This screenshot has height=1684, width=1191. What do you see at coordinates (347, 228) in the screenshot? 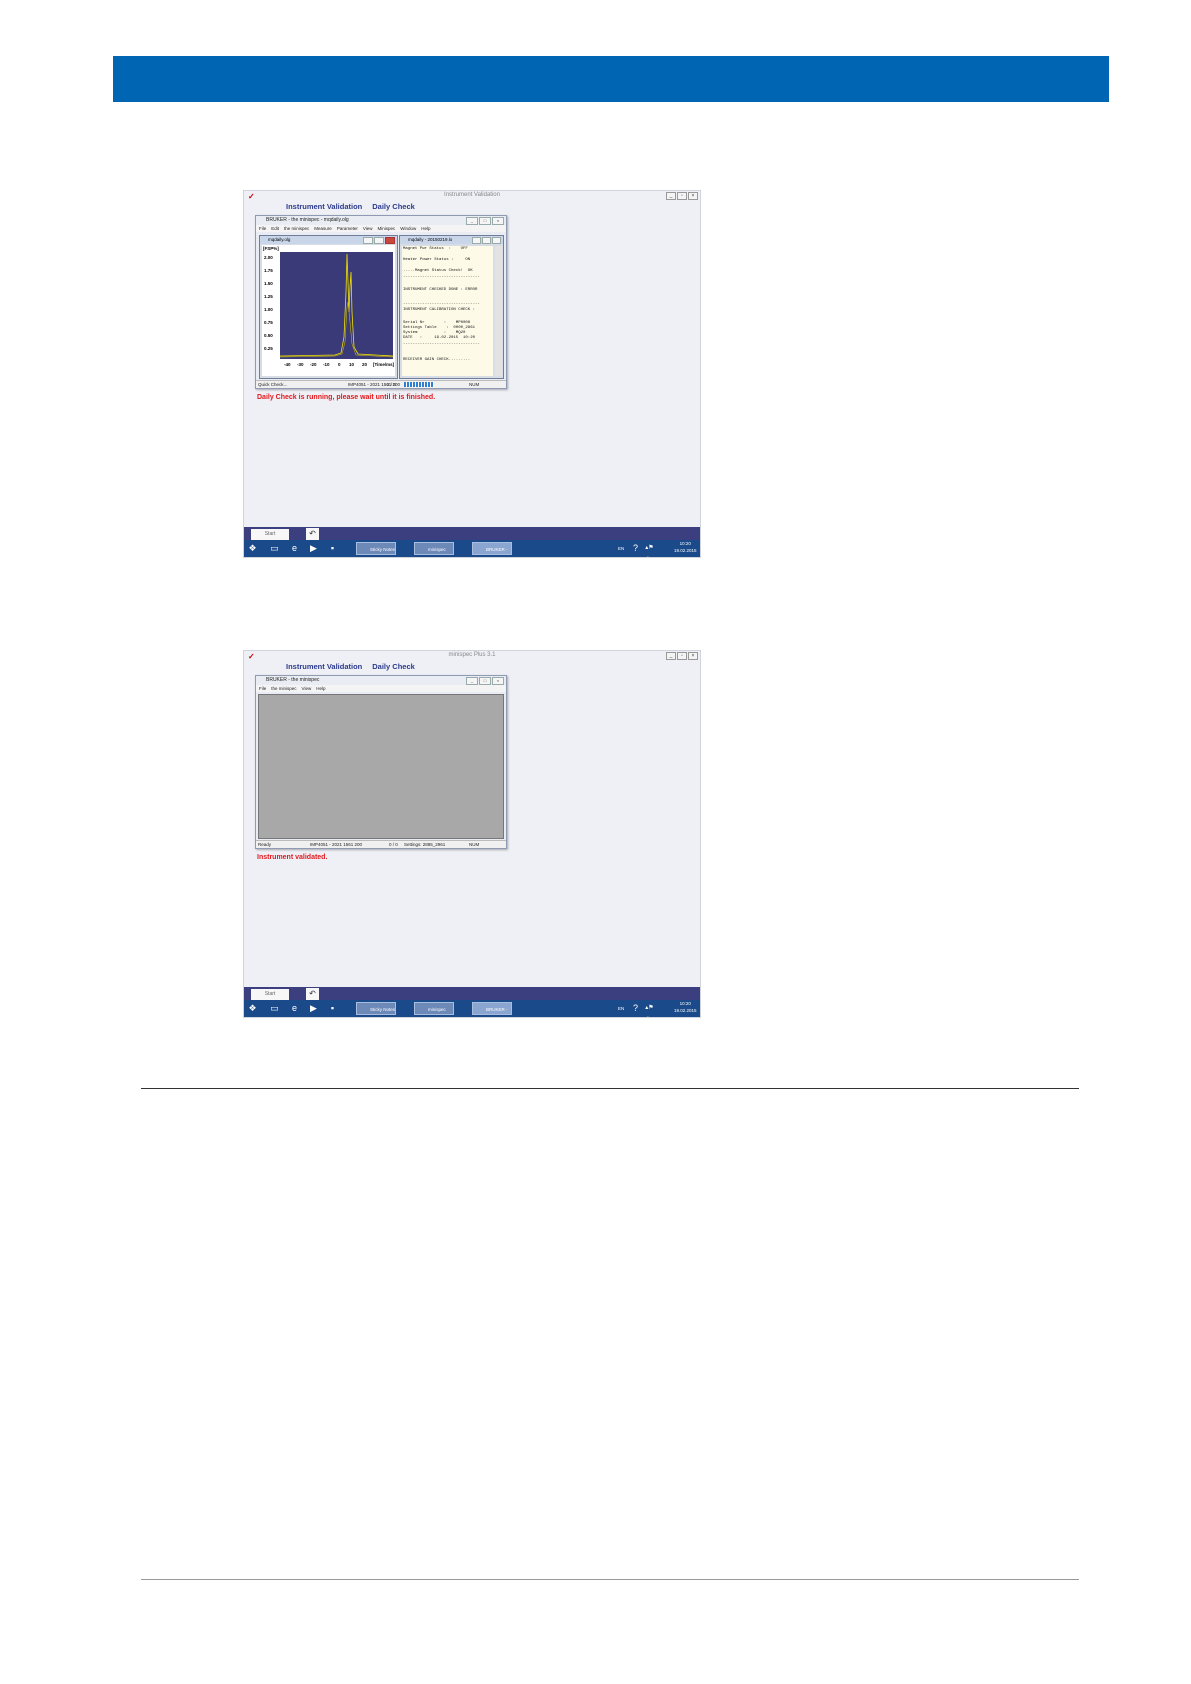
I see `menu-parameter: Parameter` at bounding box center [347, 228].